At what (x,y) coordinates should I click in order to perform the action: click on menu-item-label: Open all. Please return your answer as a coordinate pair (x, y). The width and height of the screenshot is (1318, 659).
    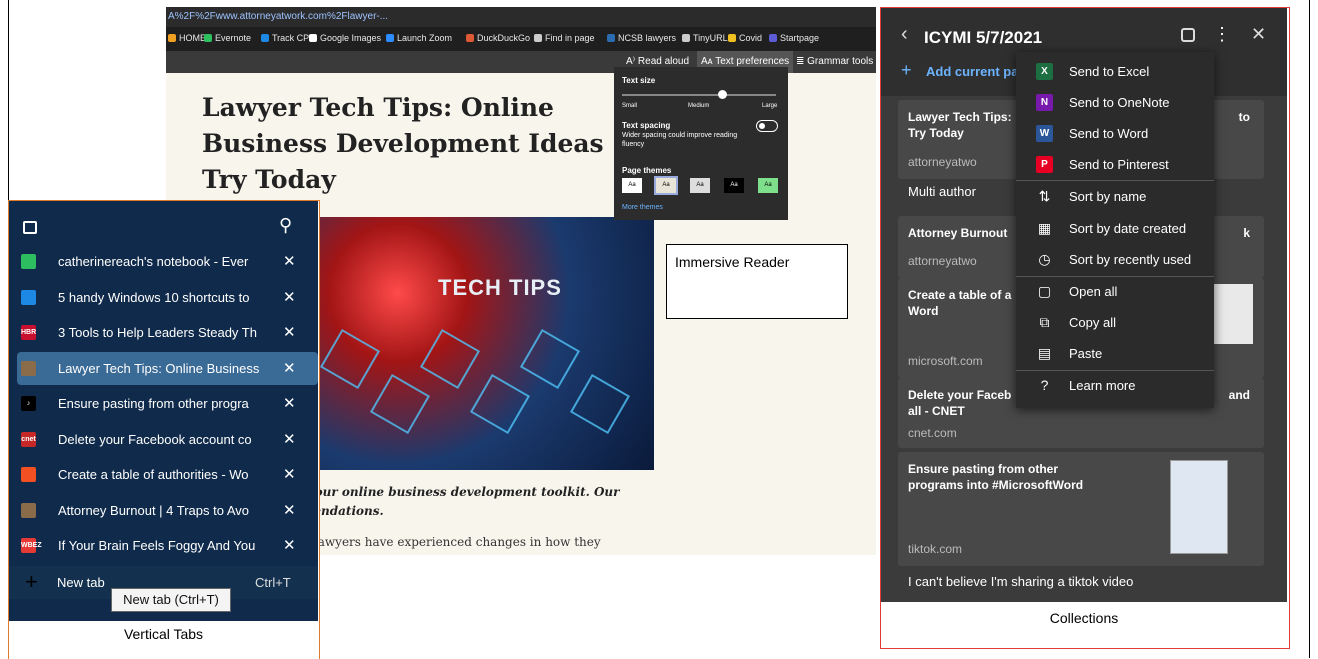
    Looking at the image, I should click on (1093, 291).